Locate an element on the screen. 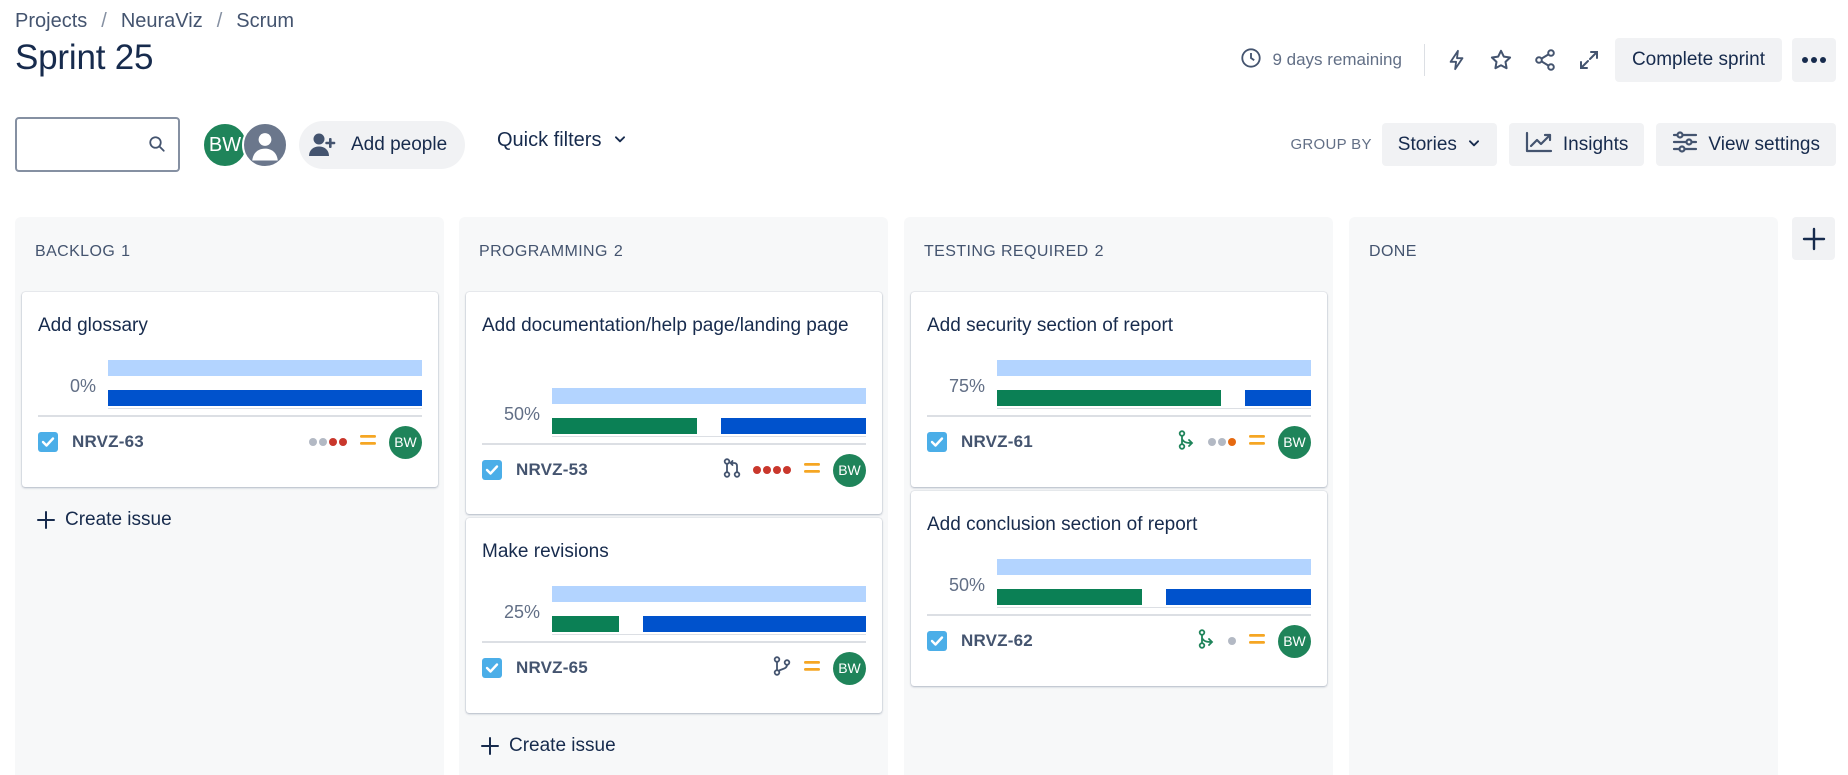 The image size is (1848, 775). share-icon is located at coordinates (1545, 60).